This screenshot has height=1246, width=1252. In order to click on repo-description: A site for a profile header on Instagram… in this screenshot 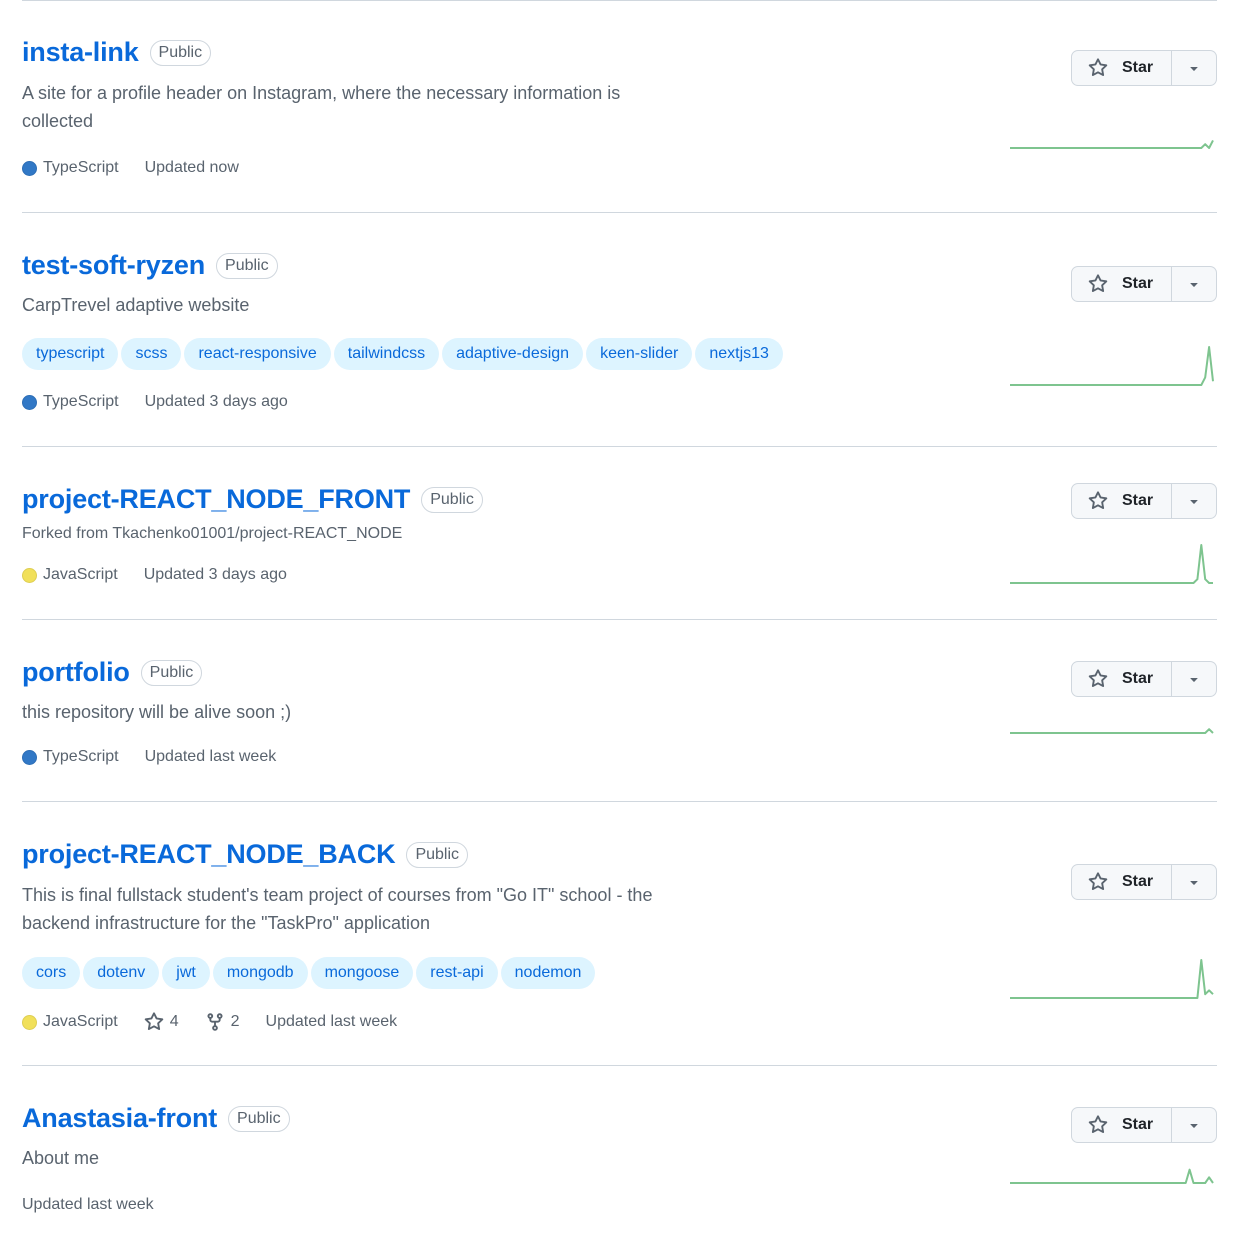, I will do `click(321, 107)`.